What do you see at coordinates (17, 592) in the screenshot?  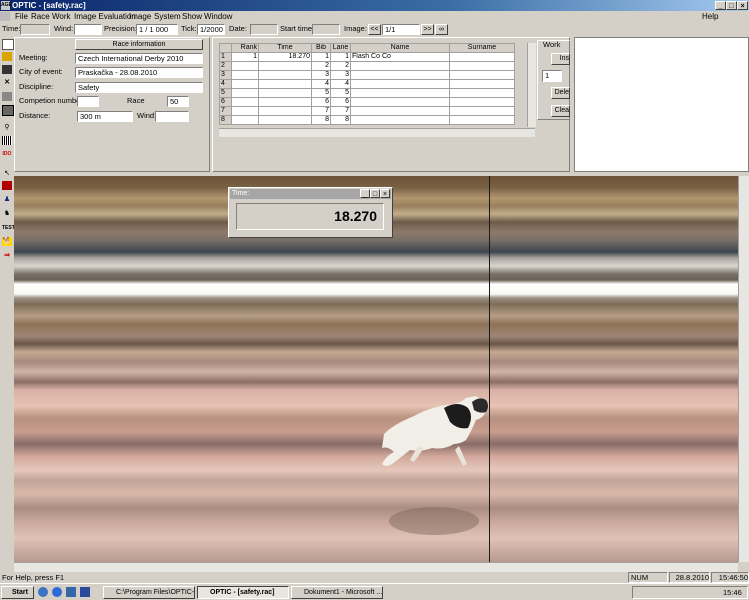 I see `start-button: Start` at bounding box center [17, 592].